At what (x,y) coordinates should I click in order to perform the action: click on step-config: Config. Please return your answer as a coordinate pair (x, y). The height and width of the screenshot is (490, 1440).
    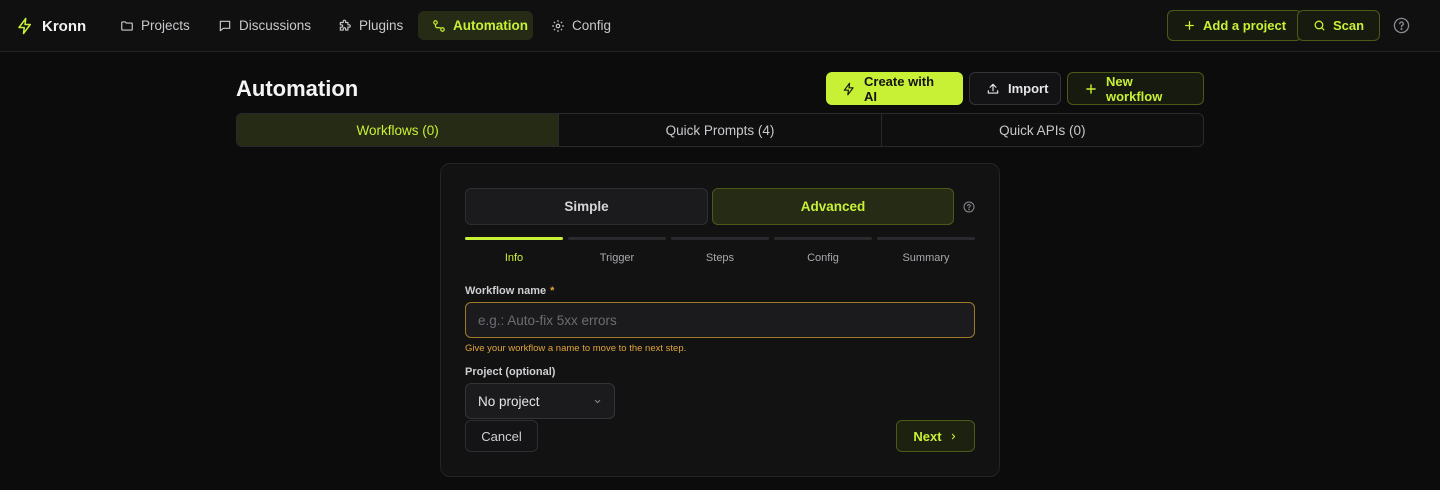
    Looking at the image, I should click on (823, 252).